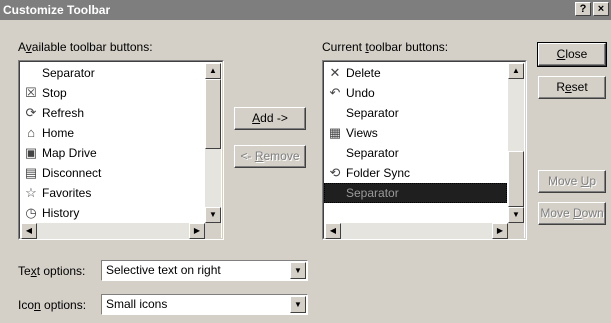  What do you see at coordinates (385, 47) in the screenshot?
I see `current-buttons-label: Current toolbar buttons:` at bounding box center [385, 47].